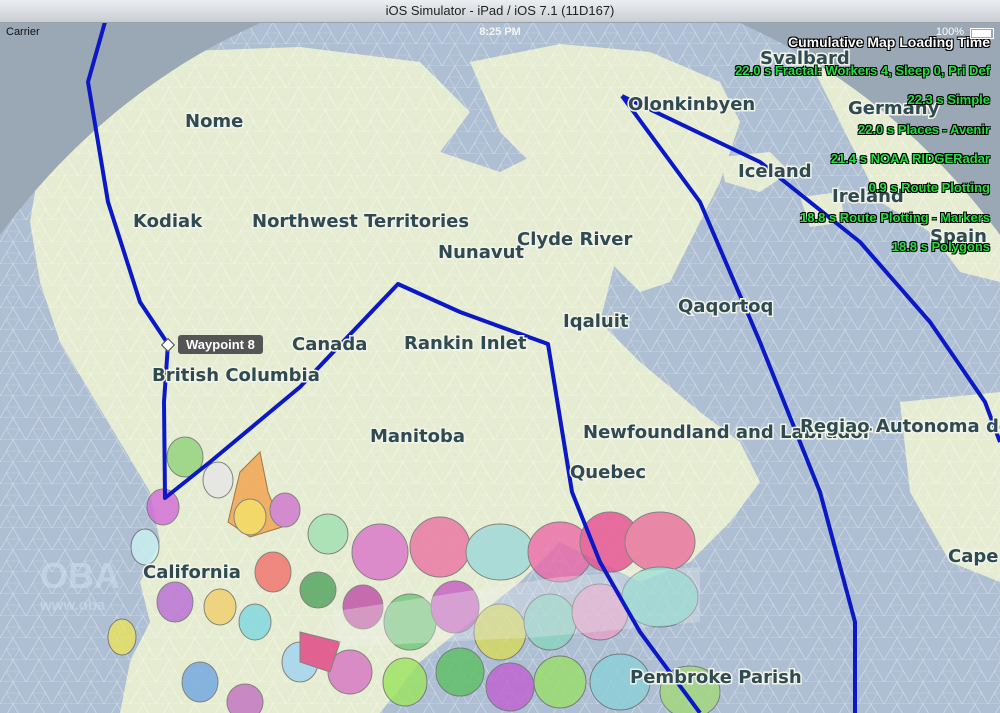 Image resolution: width=1000 pixels, height=713 pixels. What do you see at coordinates (168, 221) in the screenshot?
I see `label-kodiak: Kodiak` at bounding box center [168, 221].